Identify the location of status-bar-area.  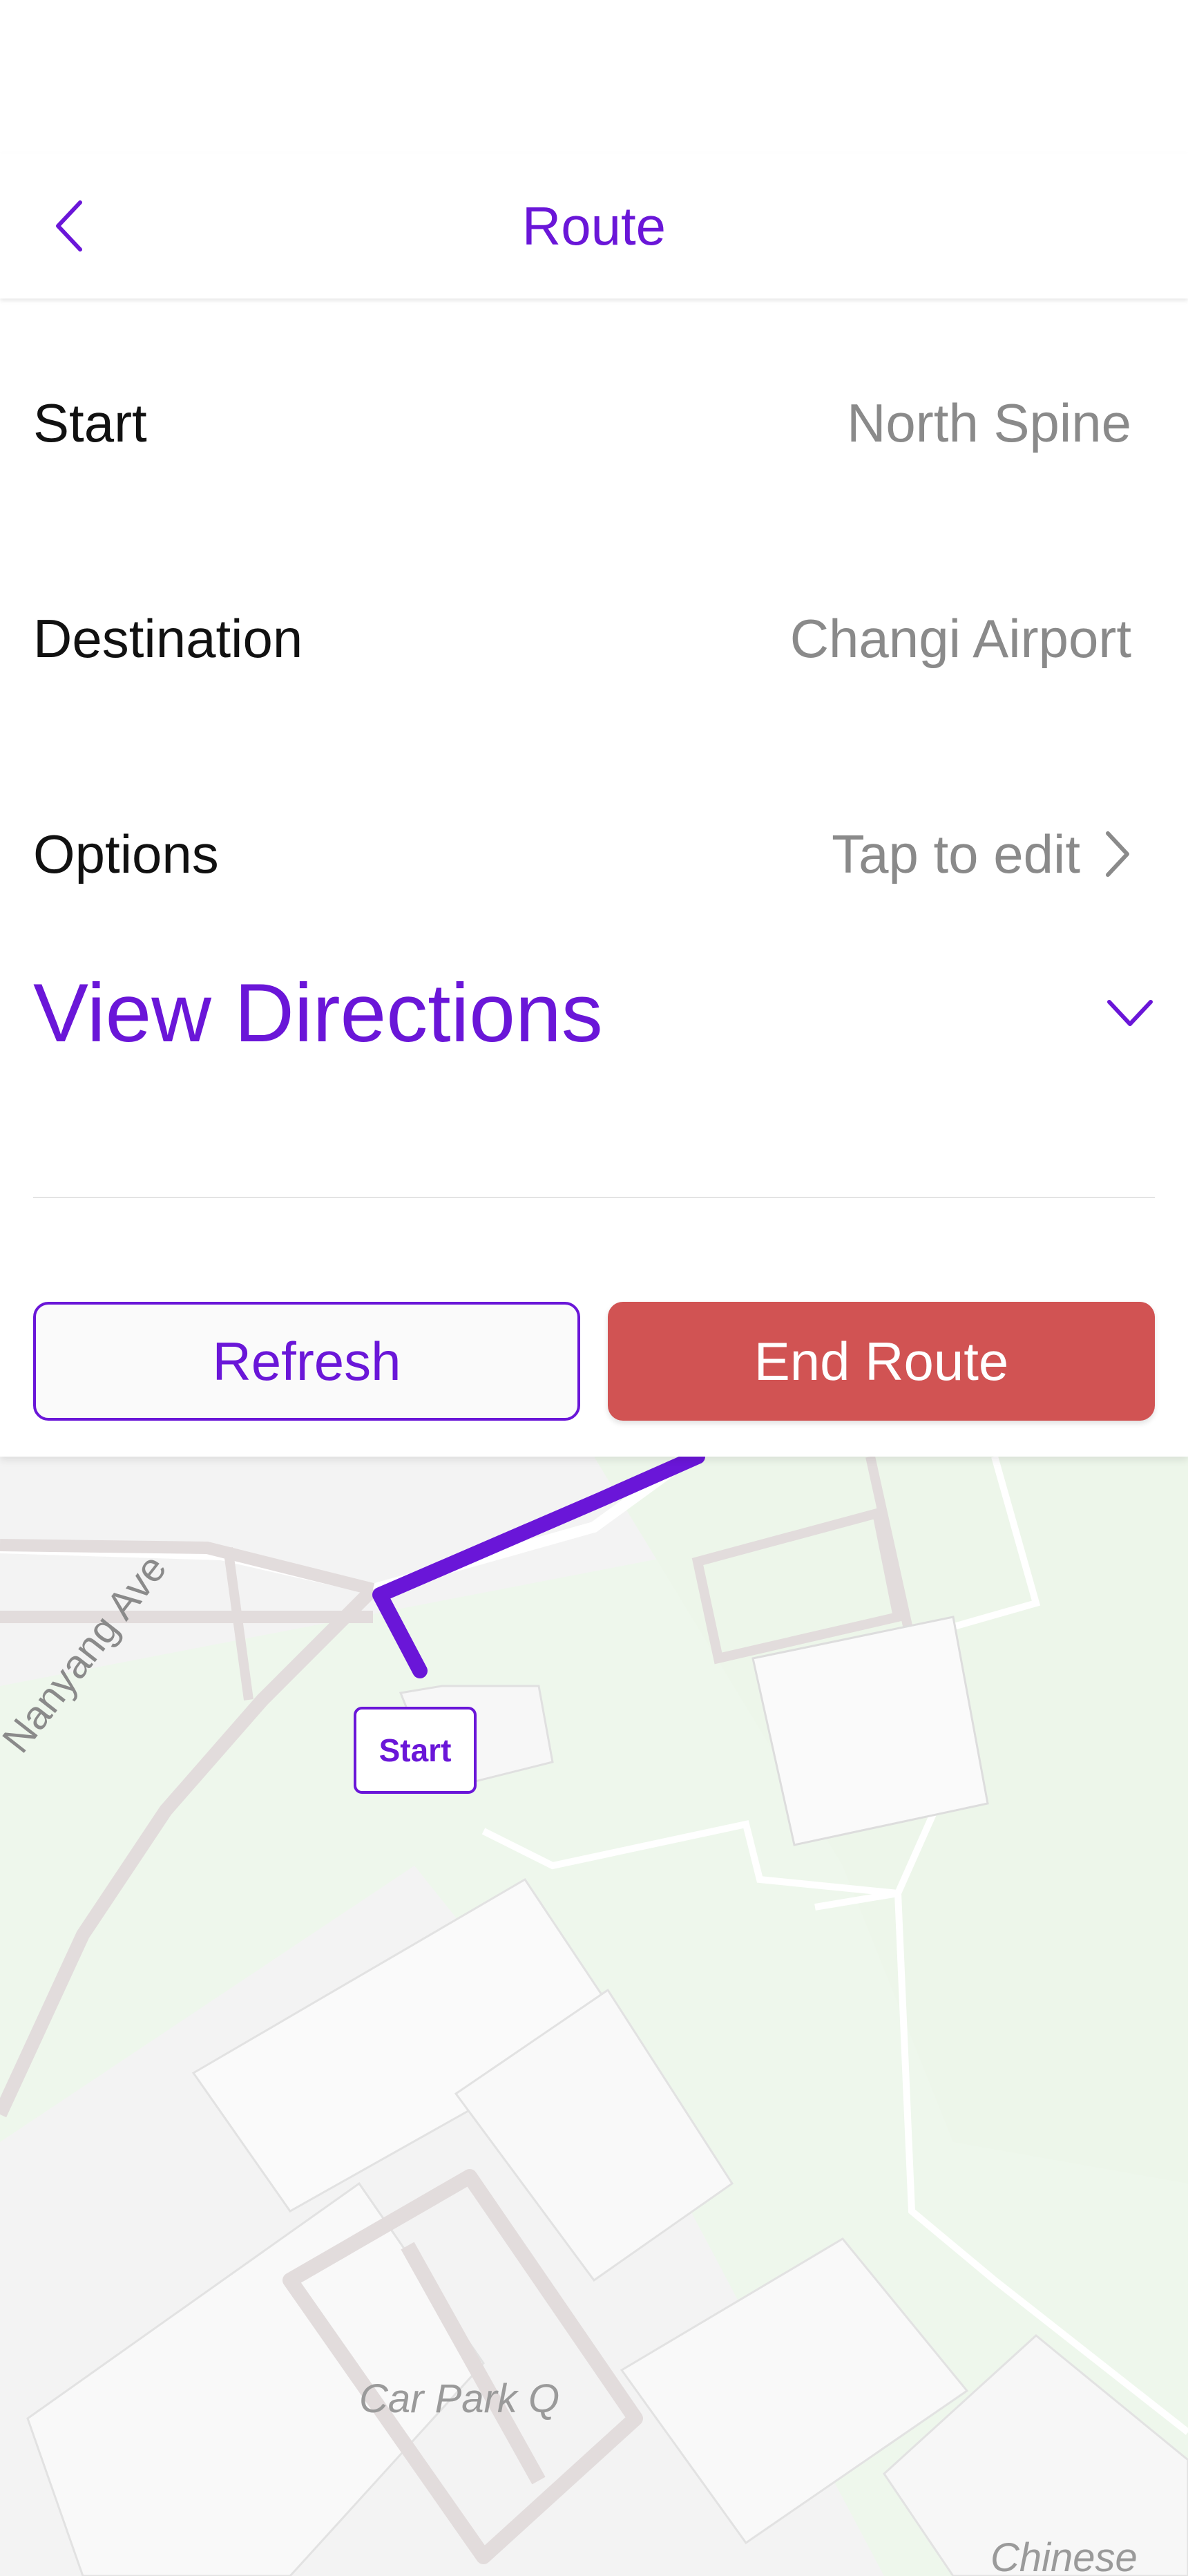
(594, 77).